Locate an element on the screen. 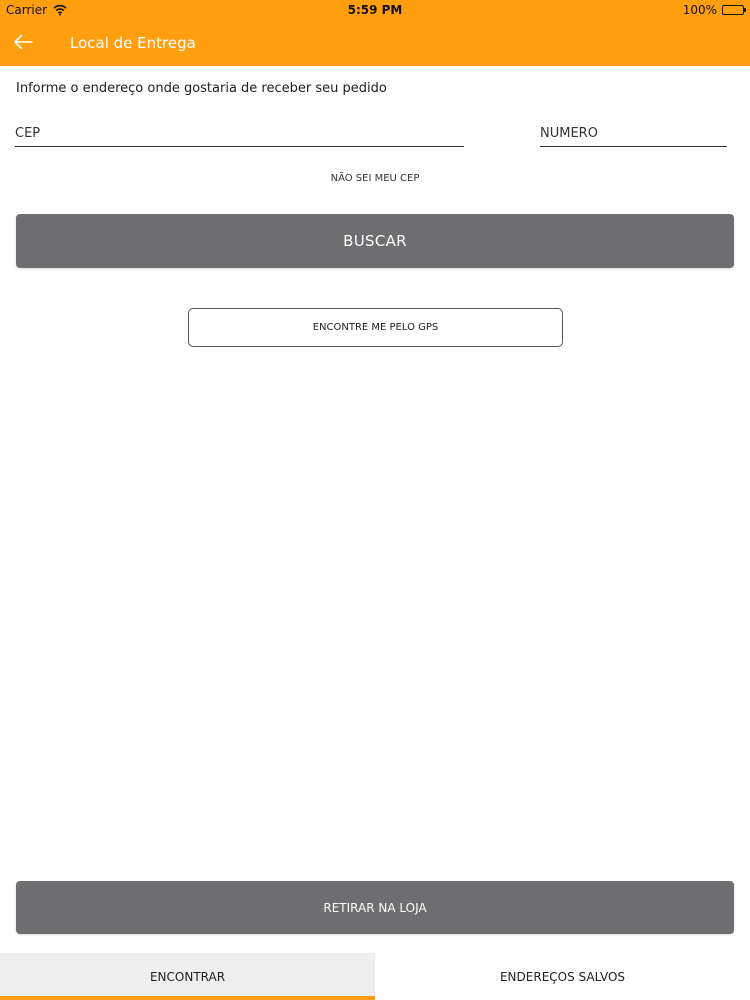  battery-percent: 100% is located at coordinates (699, 10).